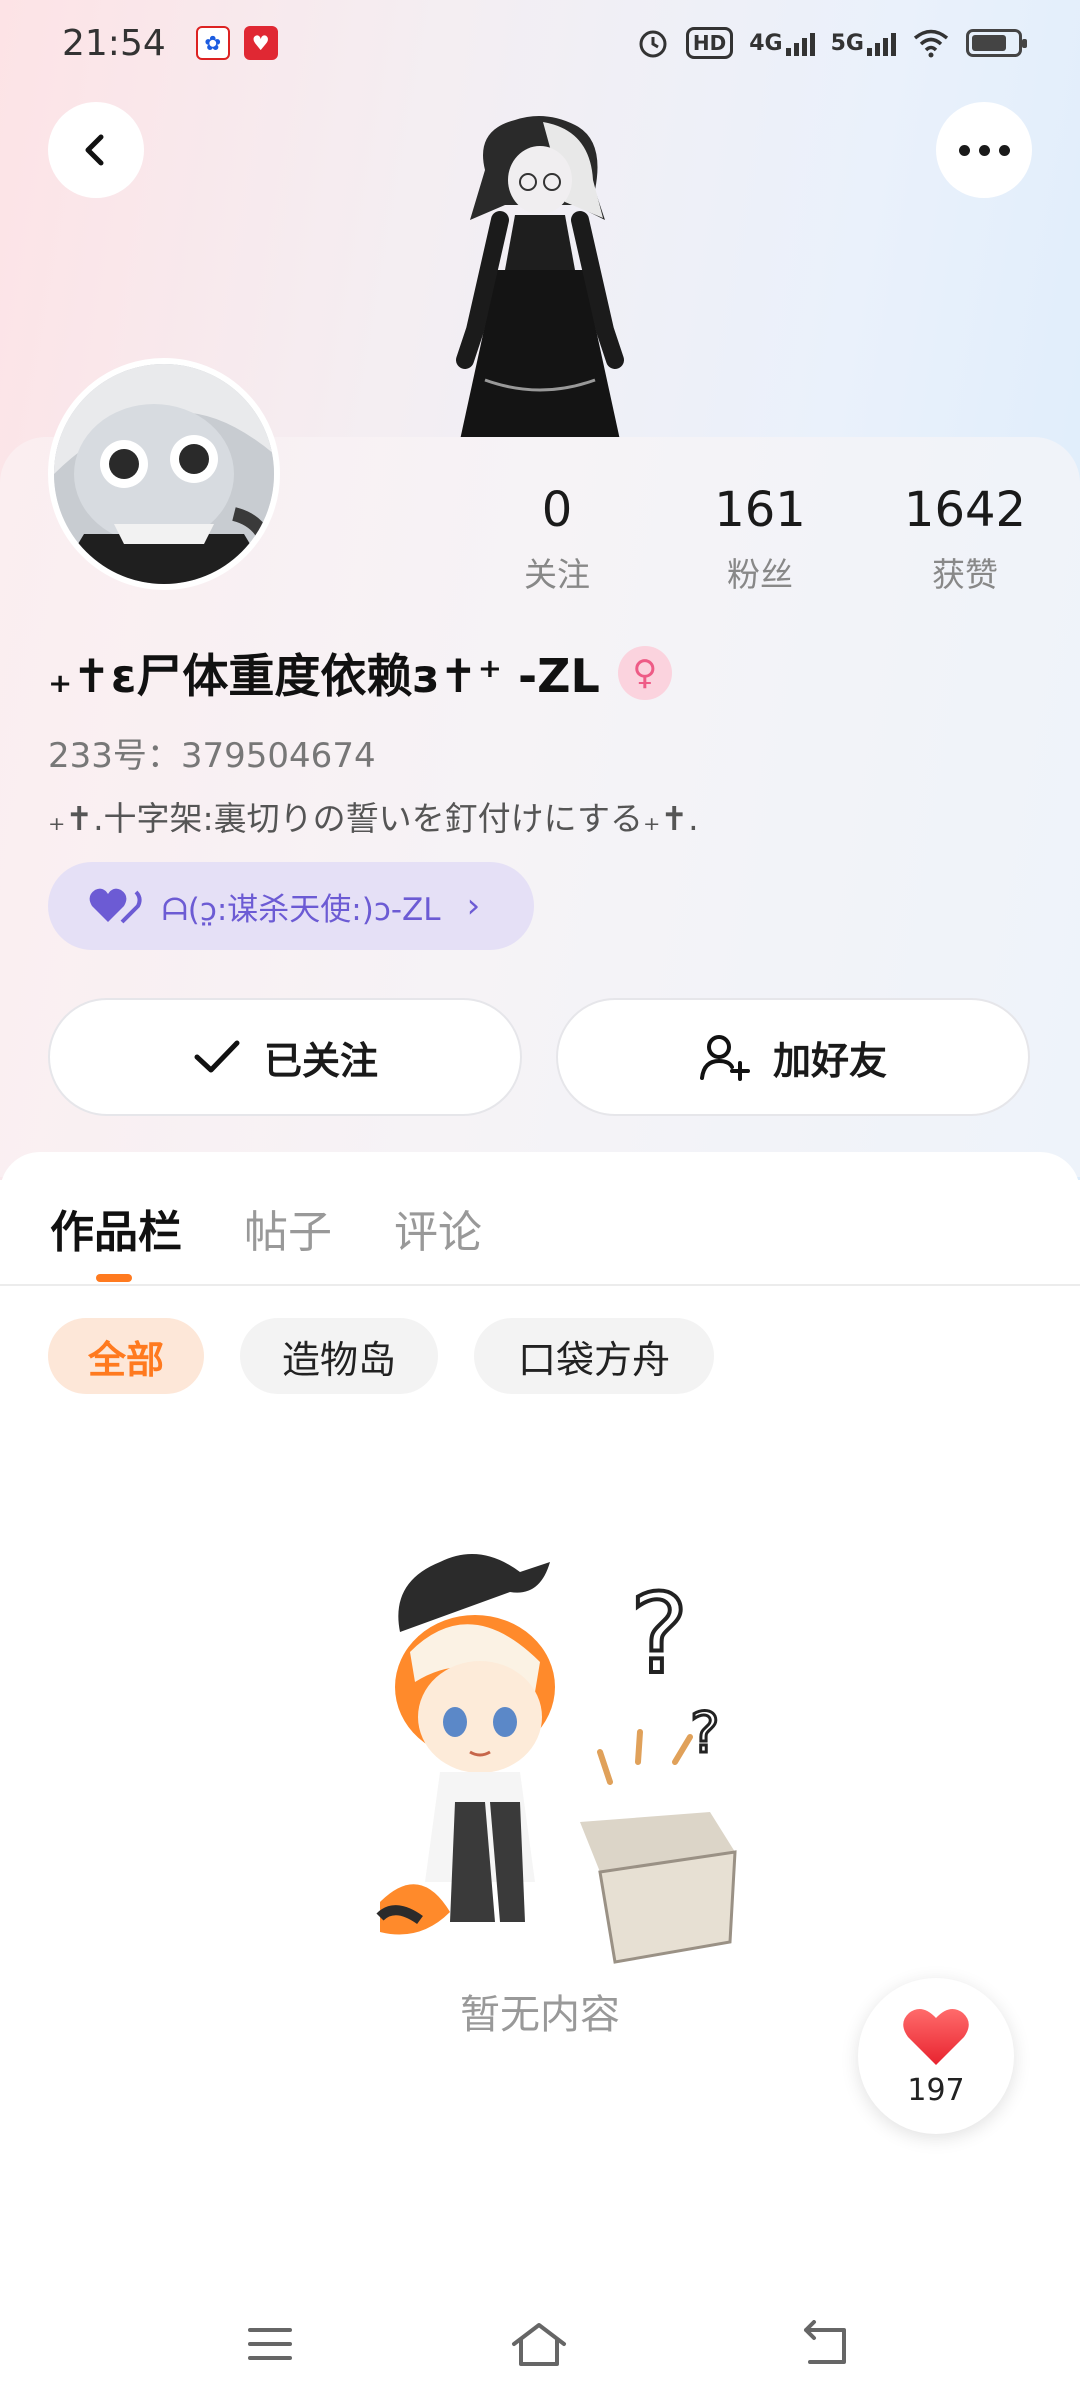 The width and height of the screenshot is (1080, 2408). What do you see at coordinates (760, 574) in the screenshot?
I see `stat-followers-label: 粉丝` at bounding box center [760, 574].